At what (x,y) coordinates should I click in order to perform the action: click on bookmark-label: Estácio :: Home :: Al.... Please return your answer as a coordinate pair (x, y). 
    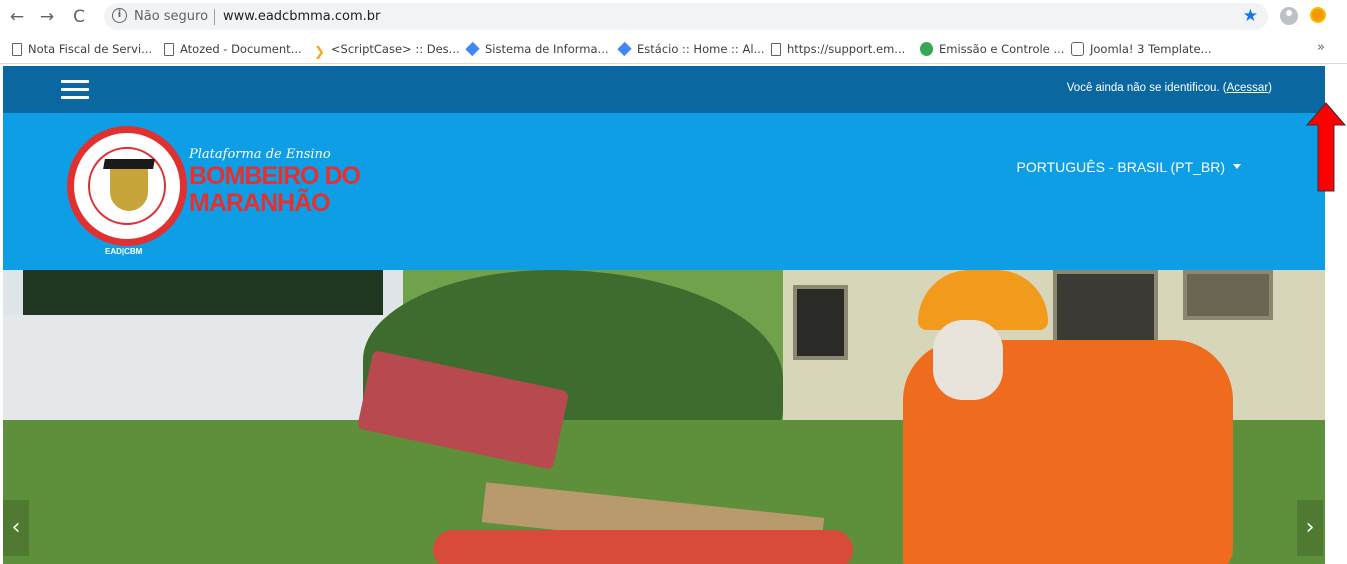
    Looking at the image, I should click on (701, 49).